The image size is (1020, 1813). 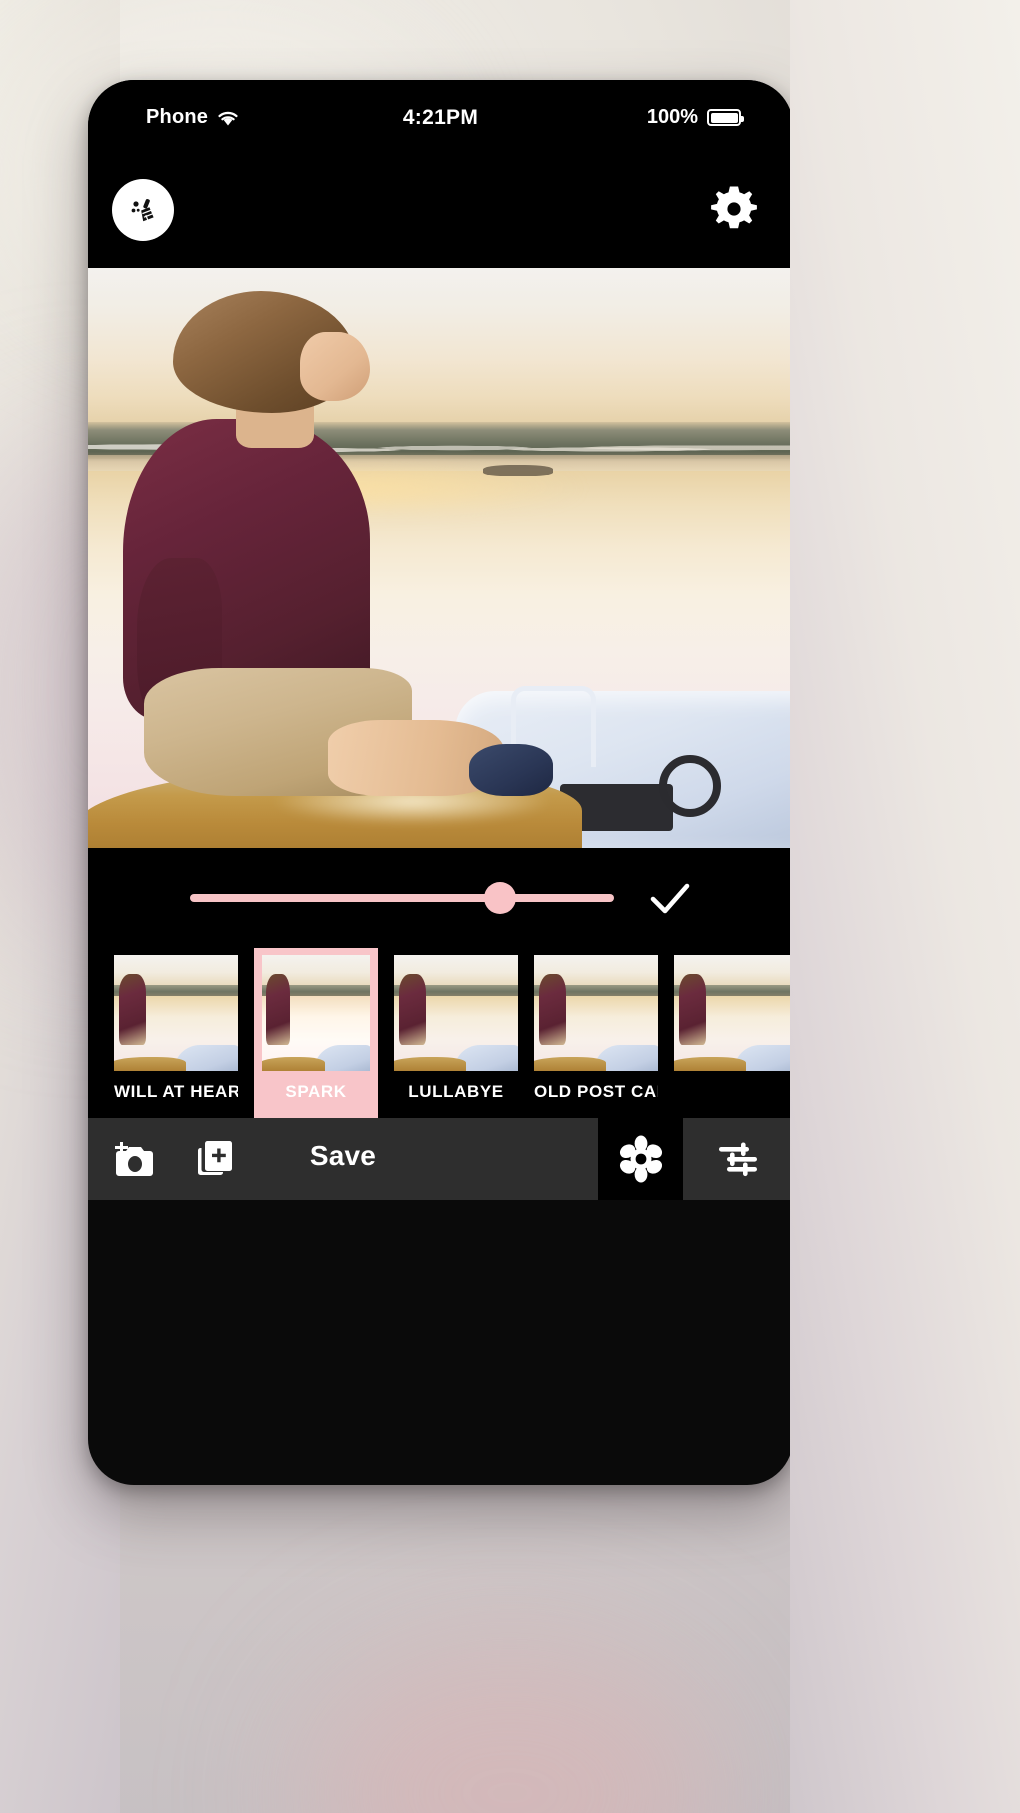 What do you see at coordinates (343, 1156) in the screenshot?
I see `save-button: Save` at bounding box center [343, 1156].